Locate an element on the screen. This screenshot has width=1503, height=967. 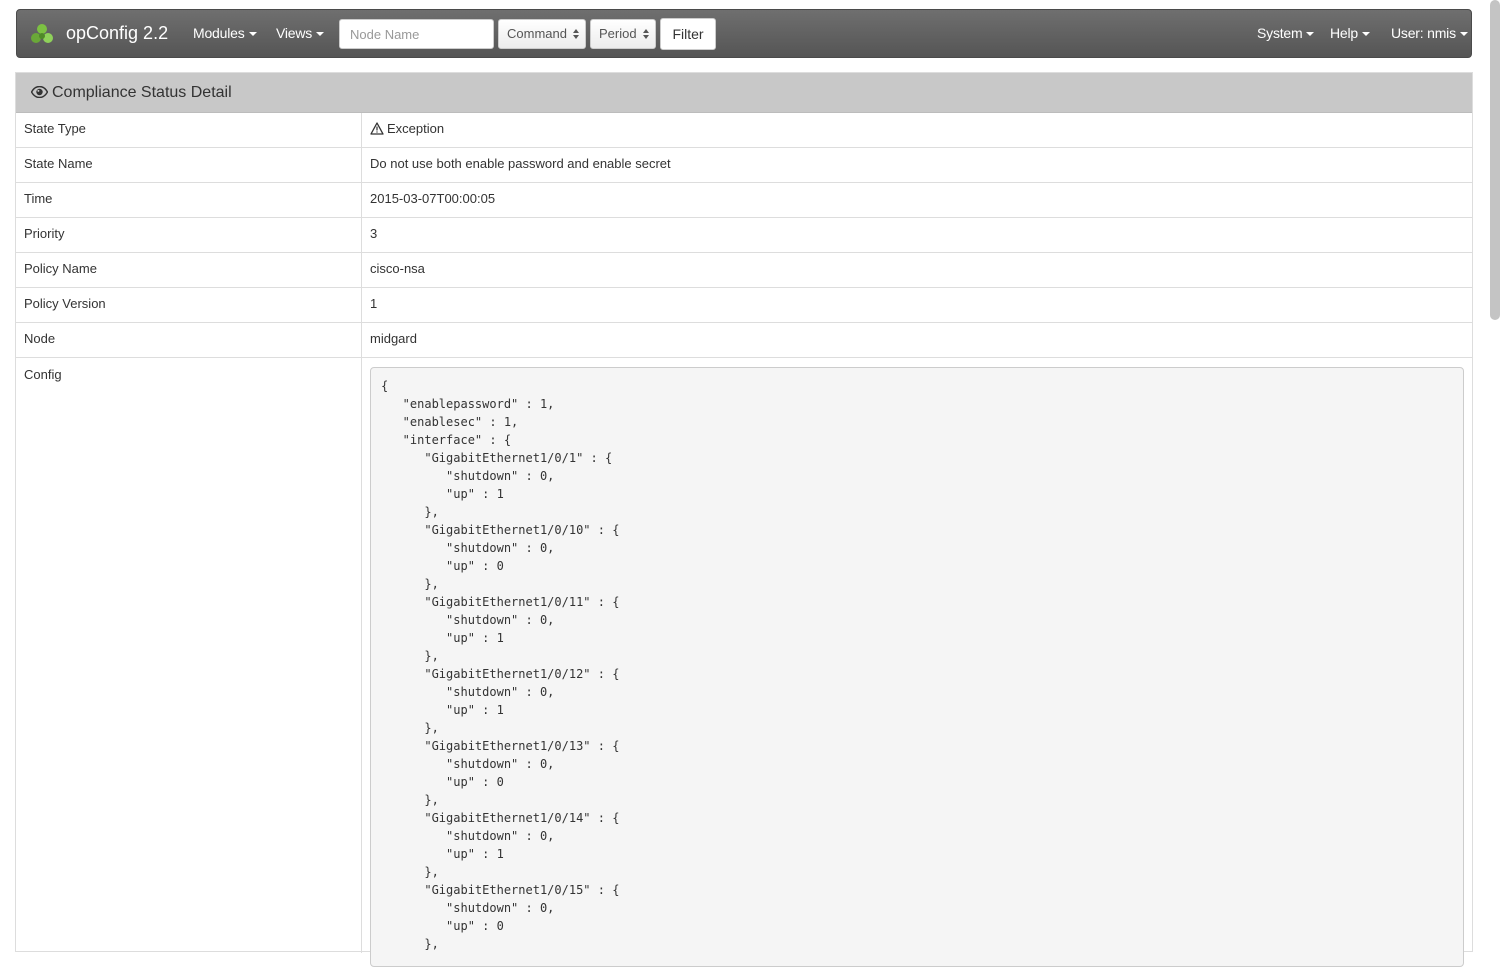
user-menu-label: User: nmis is located at coordinates (1423, 33).